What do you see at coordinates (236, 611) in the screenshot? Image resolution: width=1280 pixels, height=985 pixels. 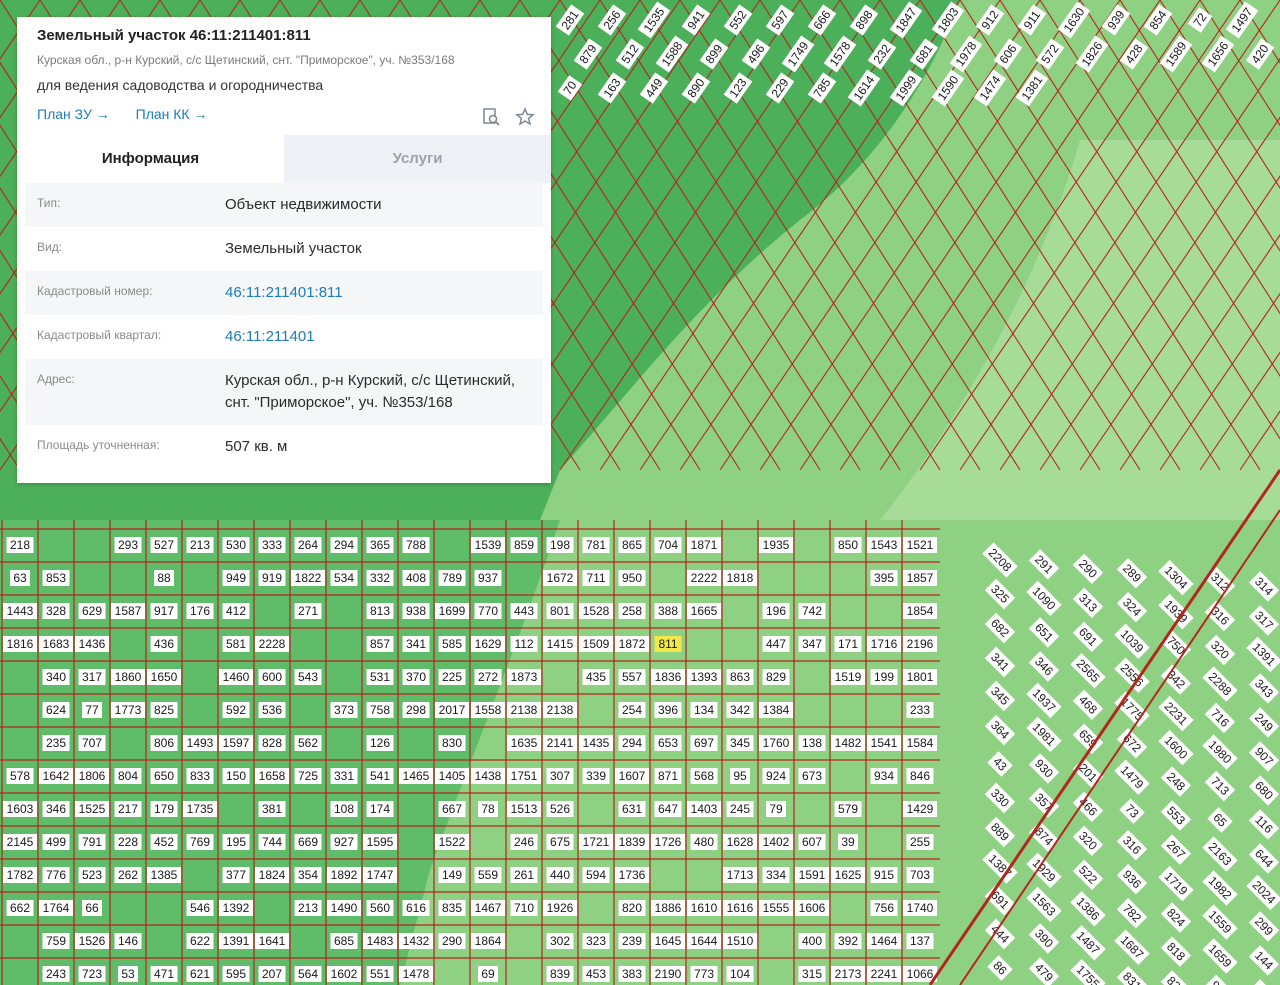 I see `parcel-number-text: 412` at bounding box center [236, 611].